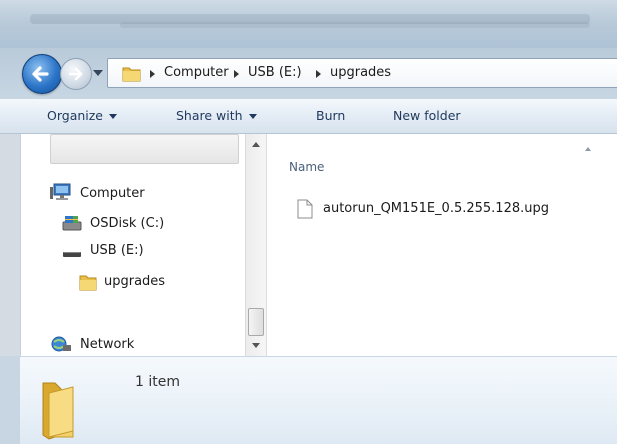 Image resolution: width=617 pixels, height=444 pixels. What do you see at coordinates (107, 344) in the screenshot?
I see `tree-item-network: Network` at bounding box center [107, 344].